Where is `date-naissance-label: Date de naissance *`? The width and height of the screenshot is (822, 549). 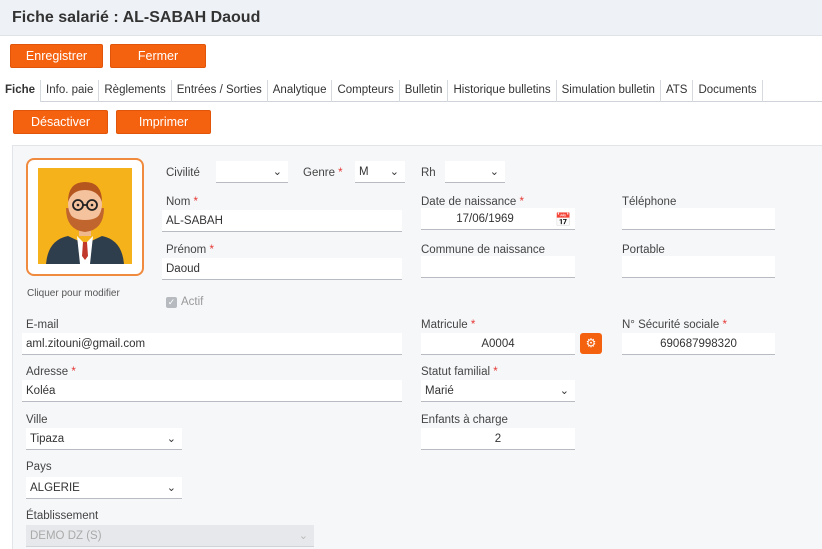 date-naissance-label: Date de naissance * is located at coordinates (472, 202).